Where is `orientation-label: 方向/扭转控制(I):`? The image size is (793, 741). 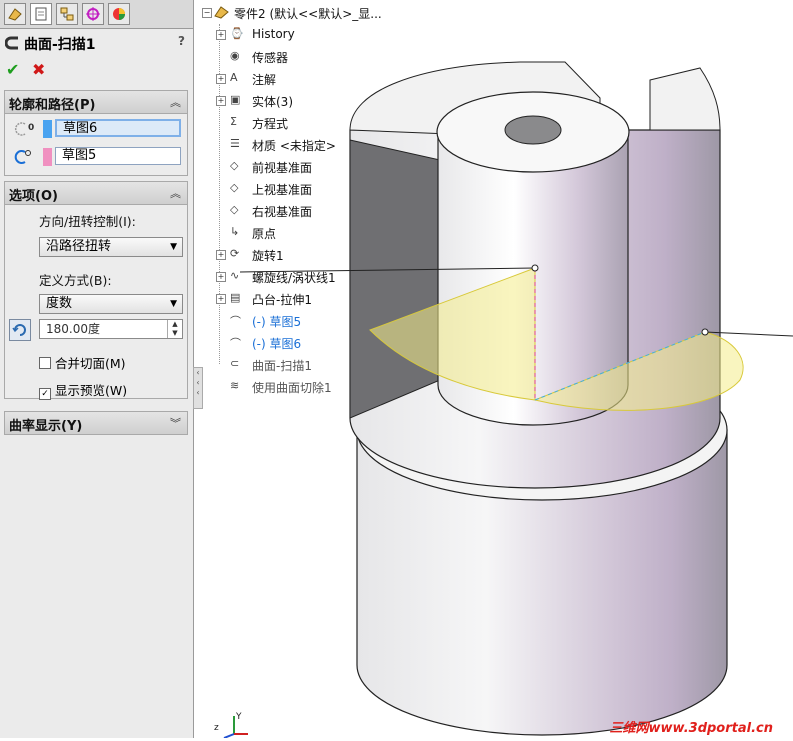
orientation-label: 方向/扭转控制(I): is located at coordinates (87, 221).